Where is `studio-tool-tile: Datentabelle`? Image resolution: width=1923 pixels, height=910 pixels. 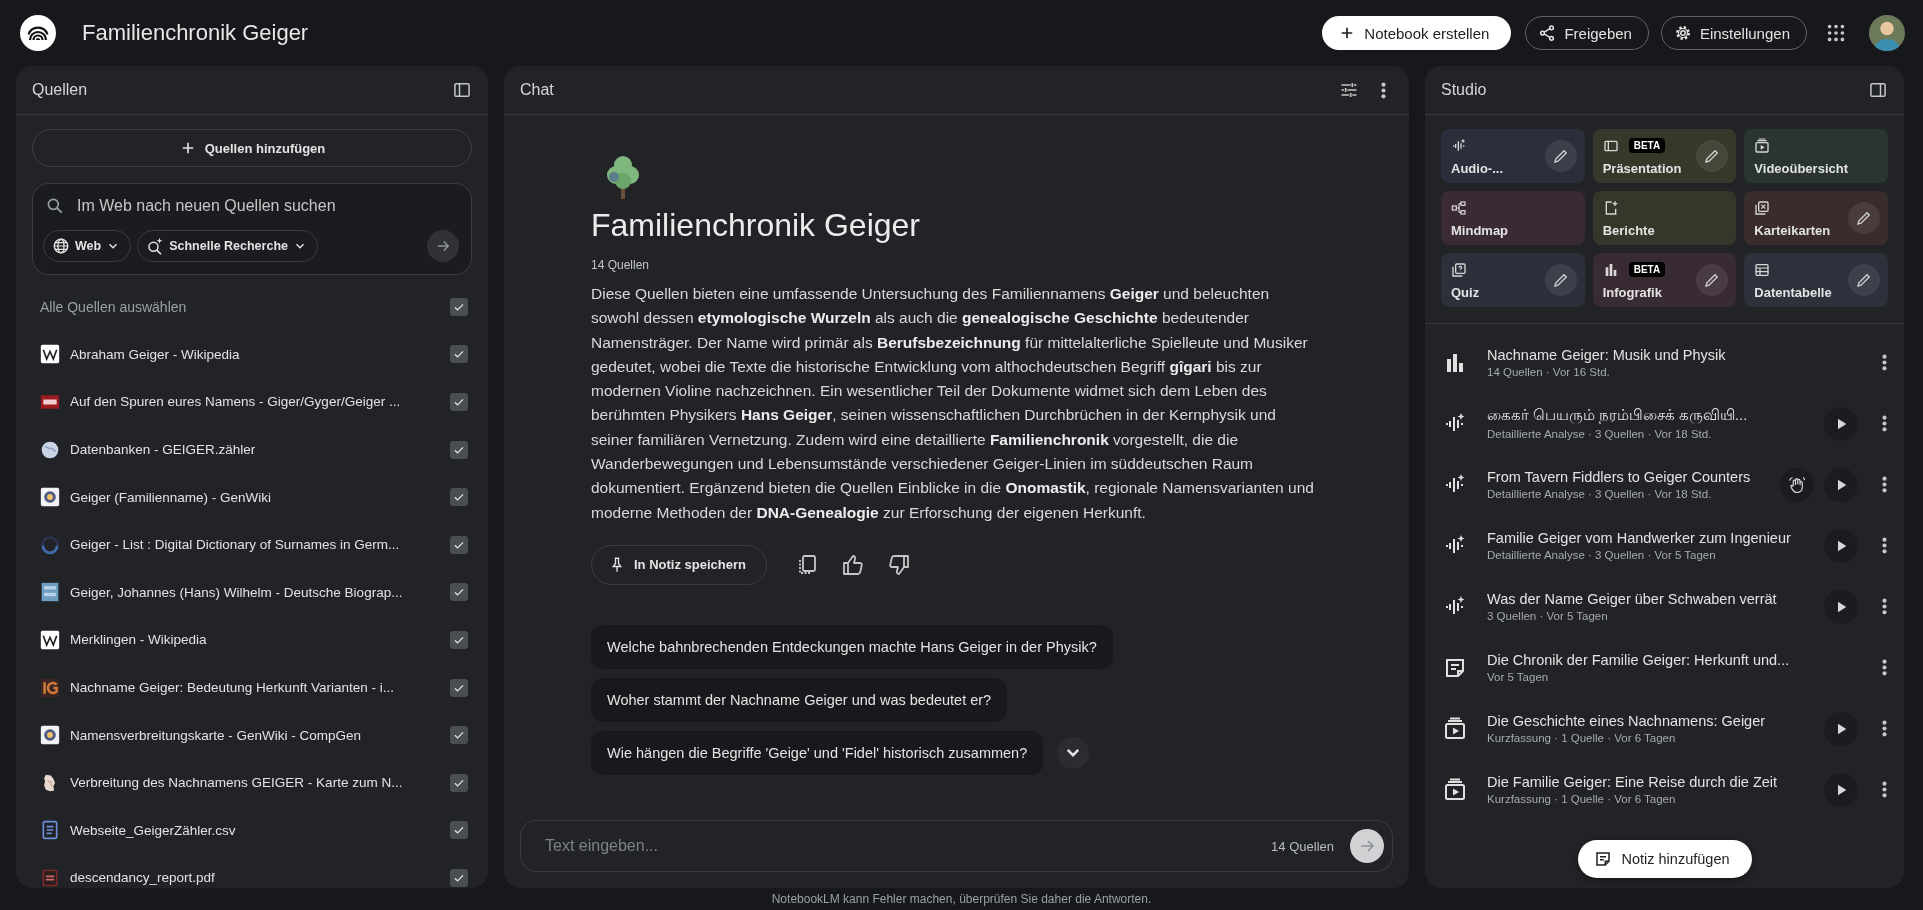 studio-tool-tile: Datentabelle is located at coordinates (1816, 280).